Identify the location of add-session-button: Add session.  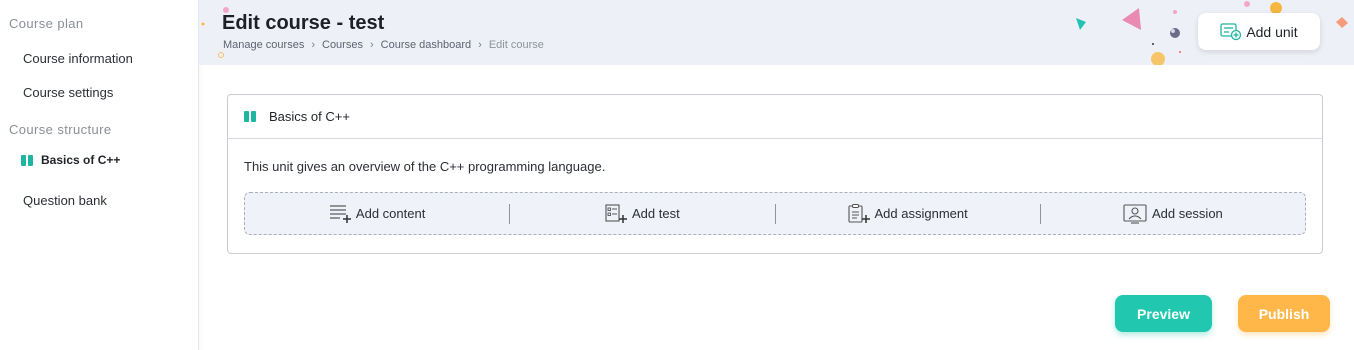
(1173, 213).